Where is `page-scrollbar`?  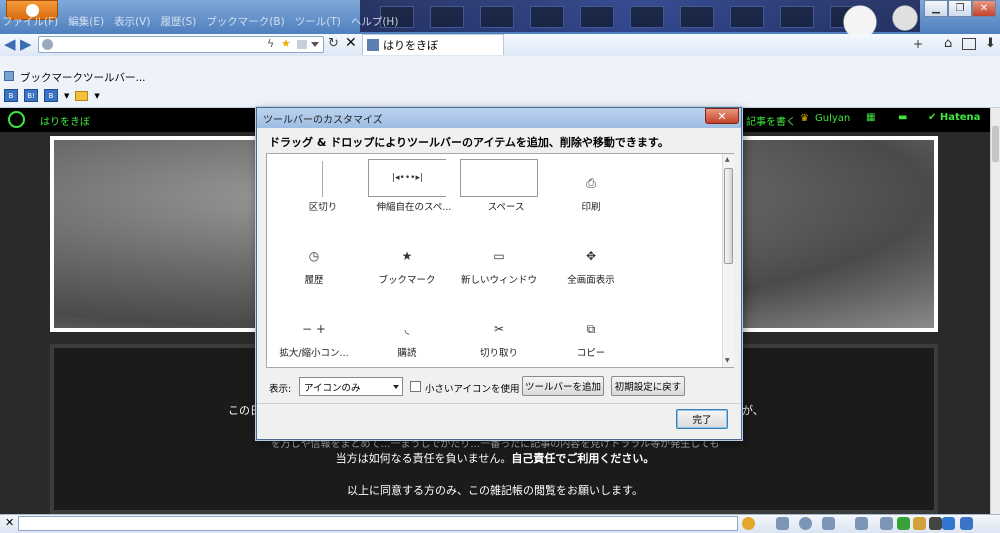
page-scrollbar is located at coordinates (995, 311).